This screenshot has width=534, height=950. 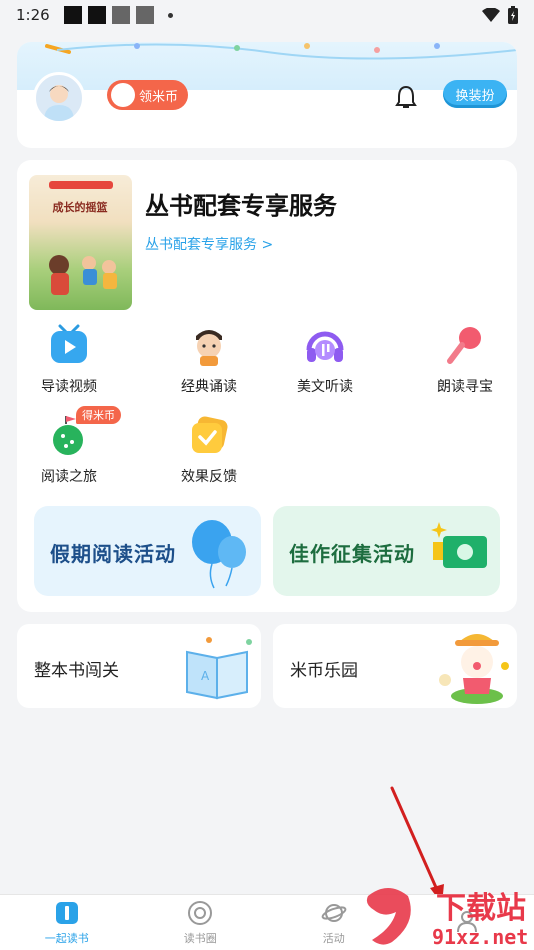 What do you see at coordinates (481, 908) in the screenshot?
I see `watermark-brand: 下载站` at bounding box center [481, 908].